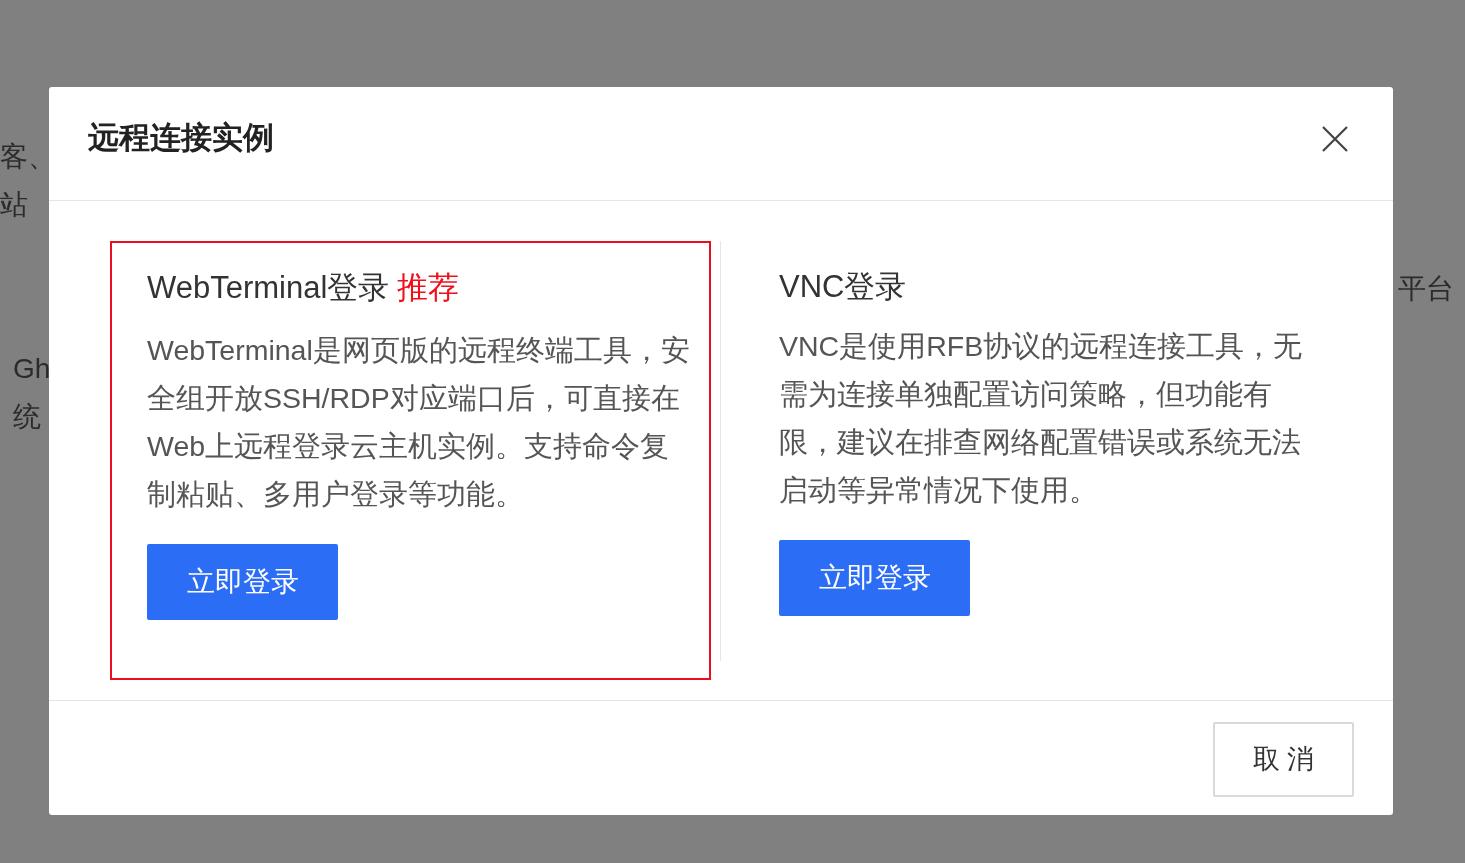 The height and width of the screenshot is (863, 1465). Describe the element at coordinates (1283, 759) in the screenshot. I see `cancel-button: 取 消` at that location.